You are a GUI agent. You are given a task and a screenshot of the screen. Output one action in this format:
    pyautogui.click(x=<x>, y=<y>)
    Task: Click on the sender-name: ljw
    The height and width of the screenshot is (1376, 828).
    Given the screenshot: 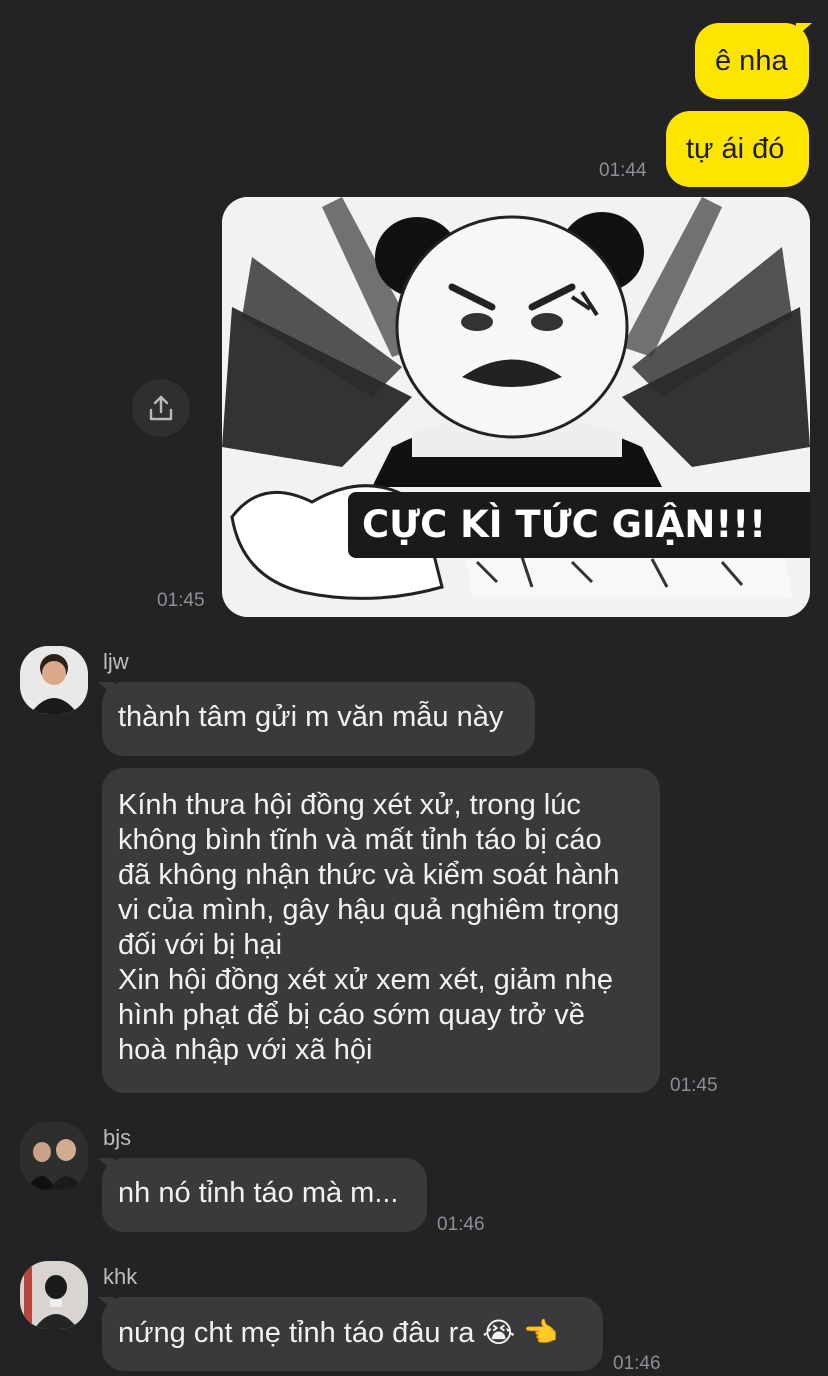 What is the action you would take?
    pyautogui.click(x=116, y=661)
    